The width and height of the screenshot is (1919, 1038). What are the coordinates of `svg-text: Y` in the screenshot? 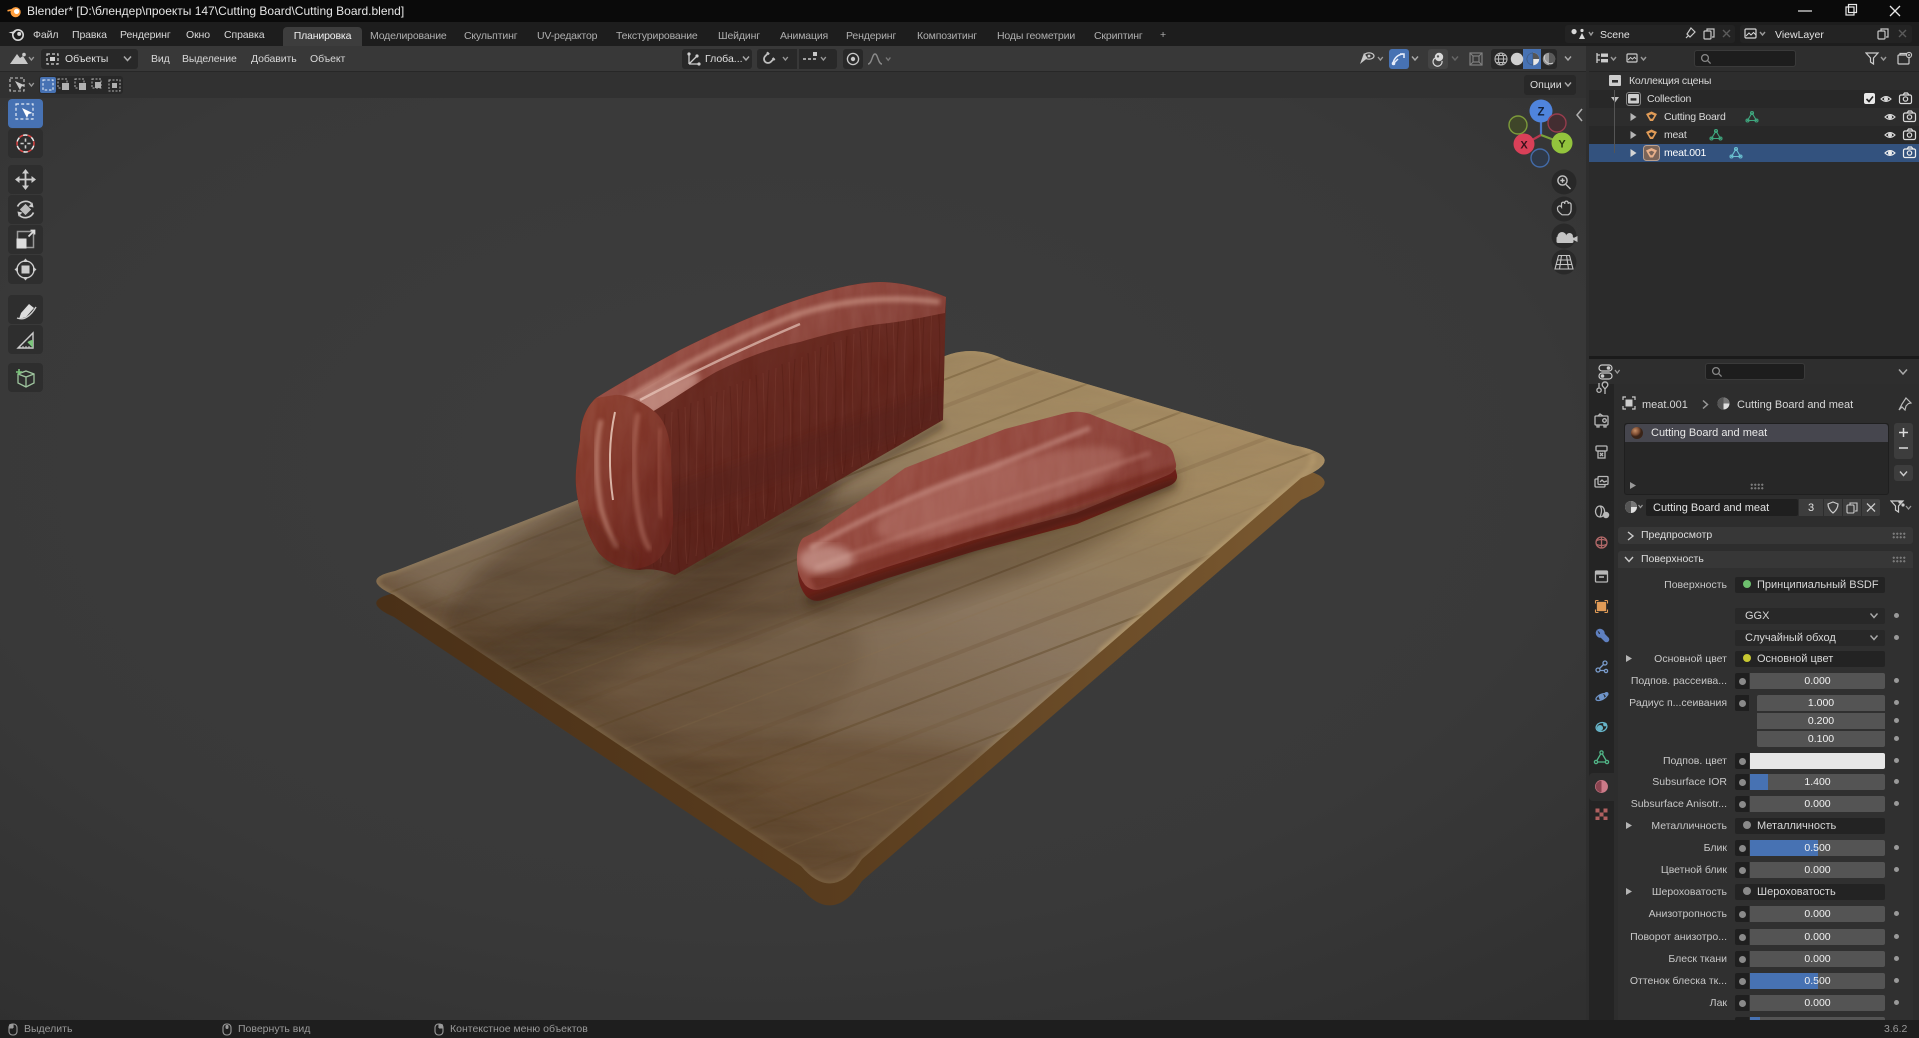 It's located at (1562, 145).